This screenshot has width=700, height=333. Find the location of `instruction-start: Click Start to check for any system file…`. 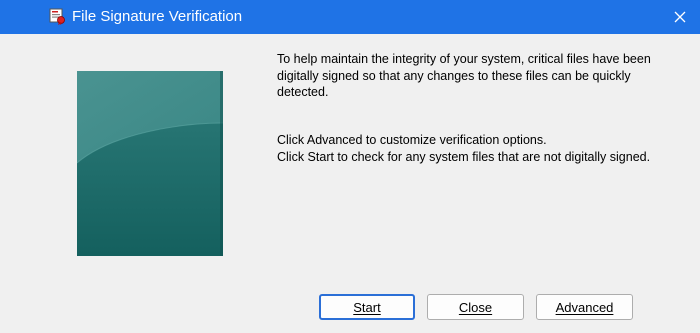

instruction-start: Click Start to check for any system file… is located at coordinates (464, 156).